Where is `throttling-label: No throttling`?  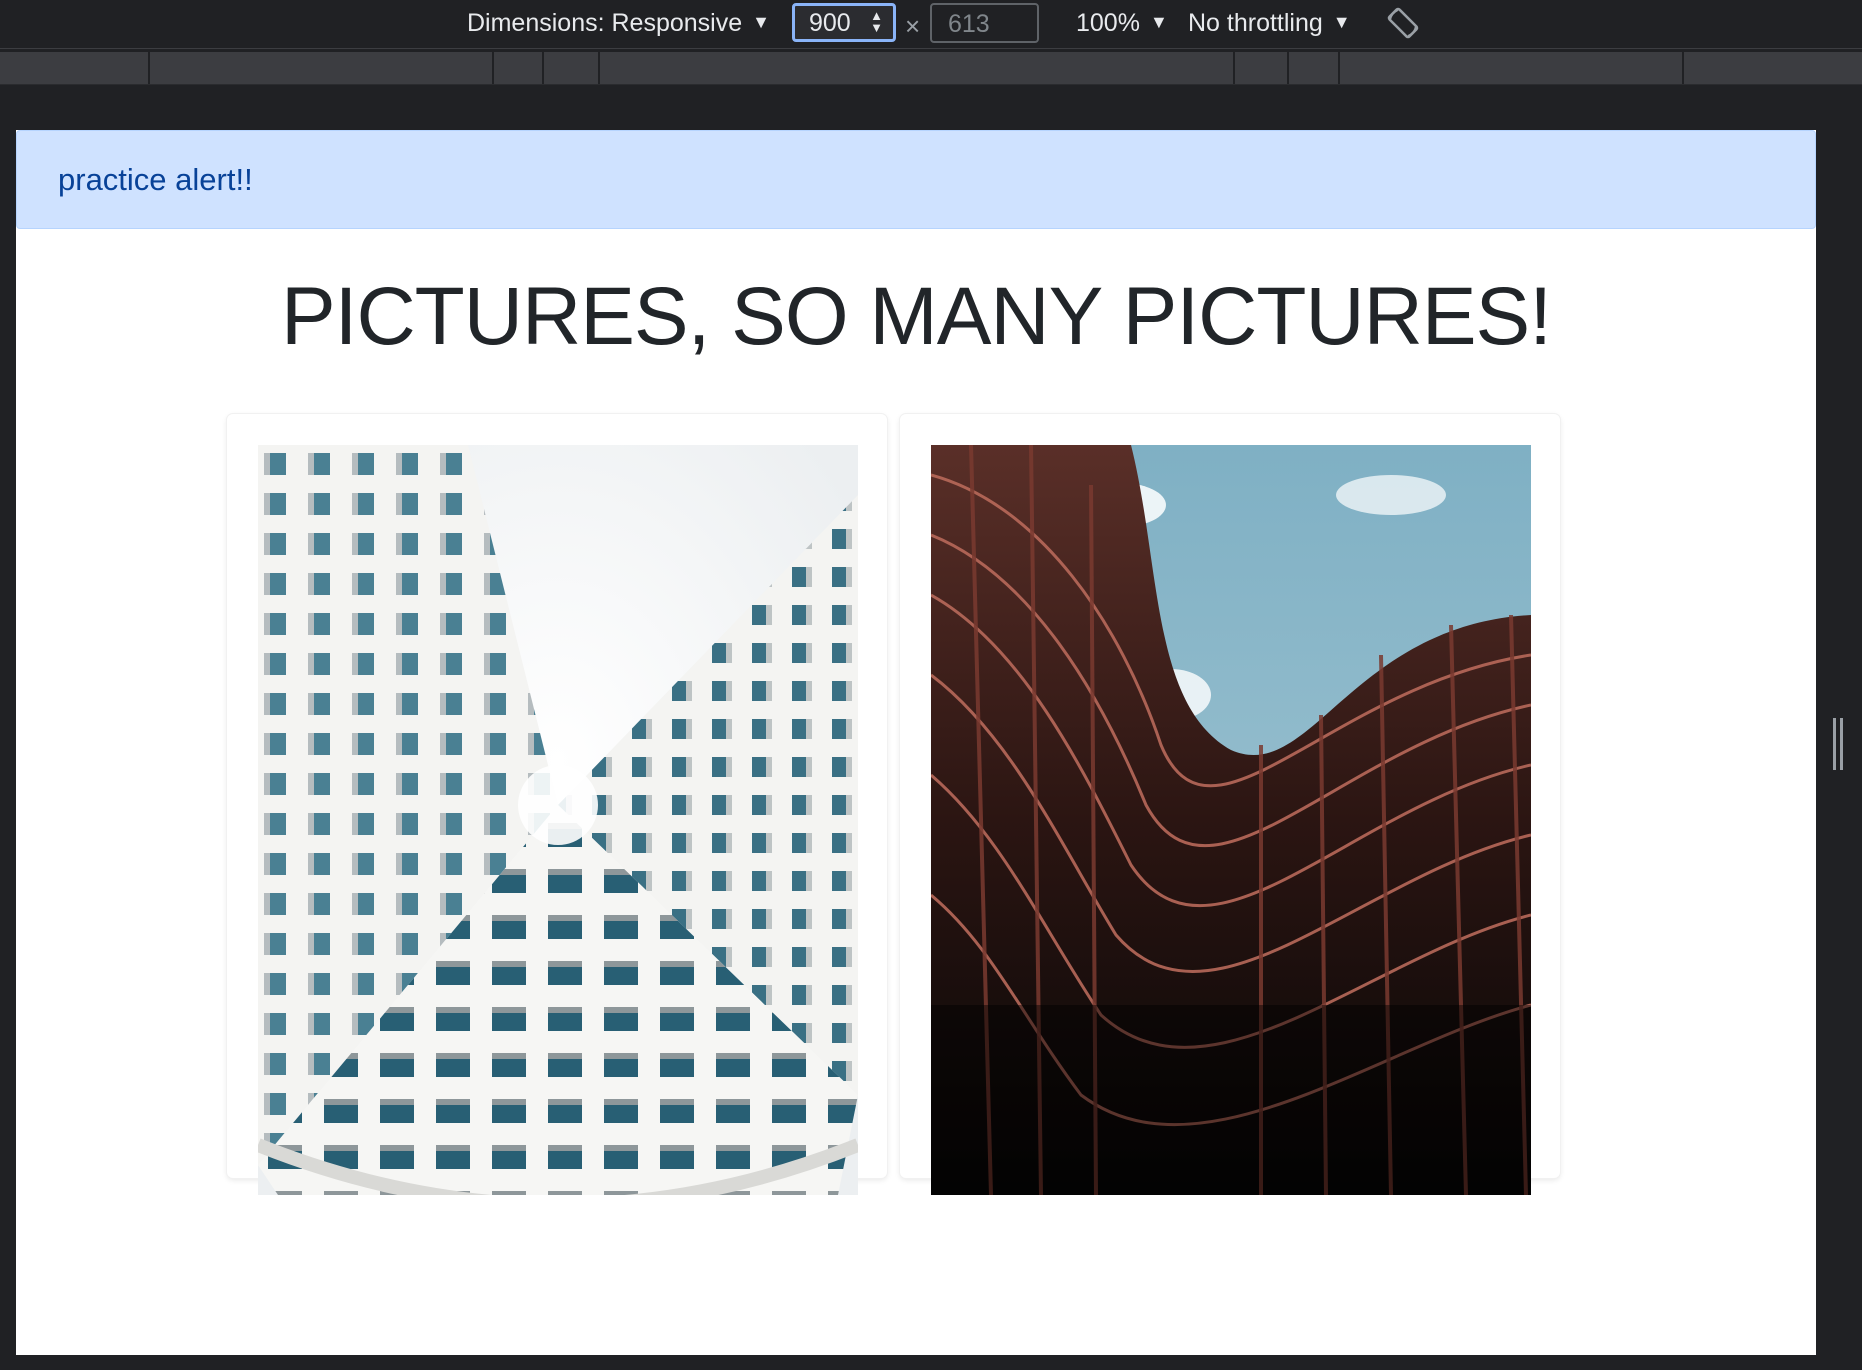
throttling-label: No throttling is located at coordinates (1255, 23).